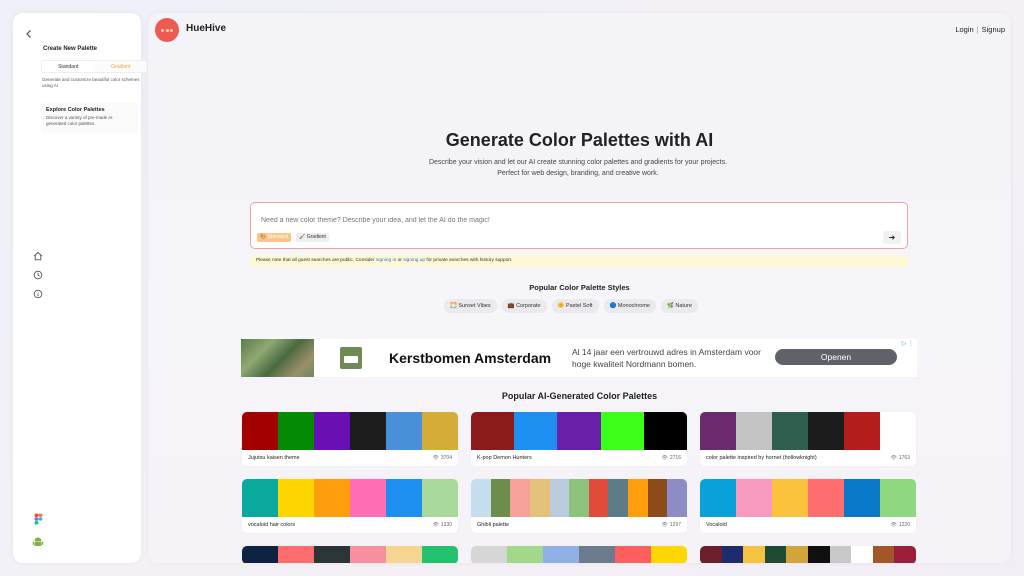  I want to click on android-icon, so click(38, 542).